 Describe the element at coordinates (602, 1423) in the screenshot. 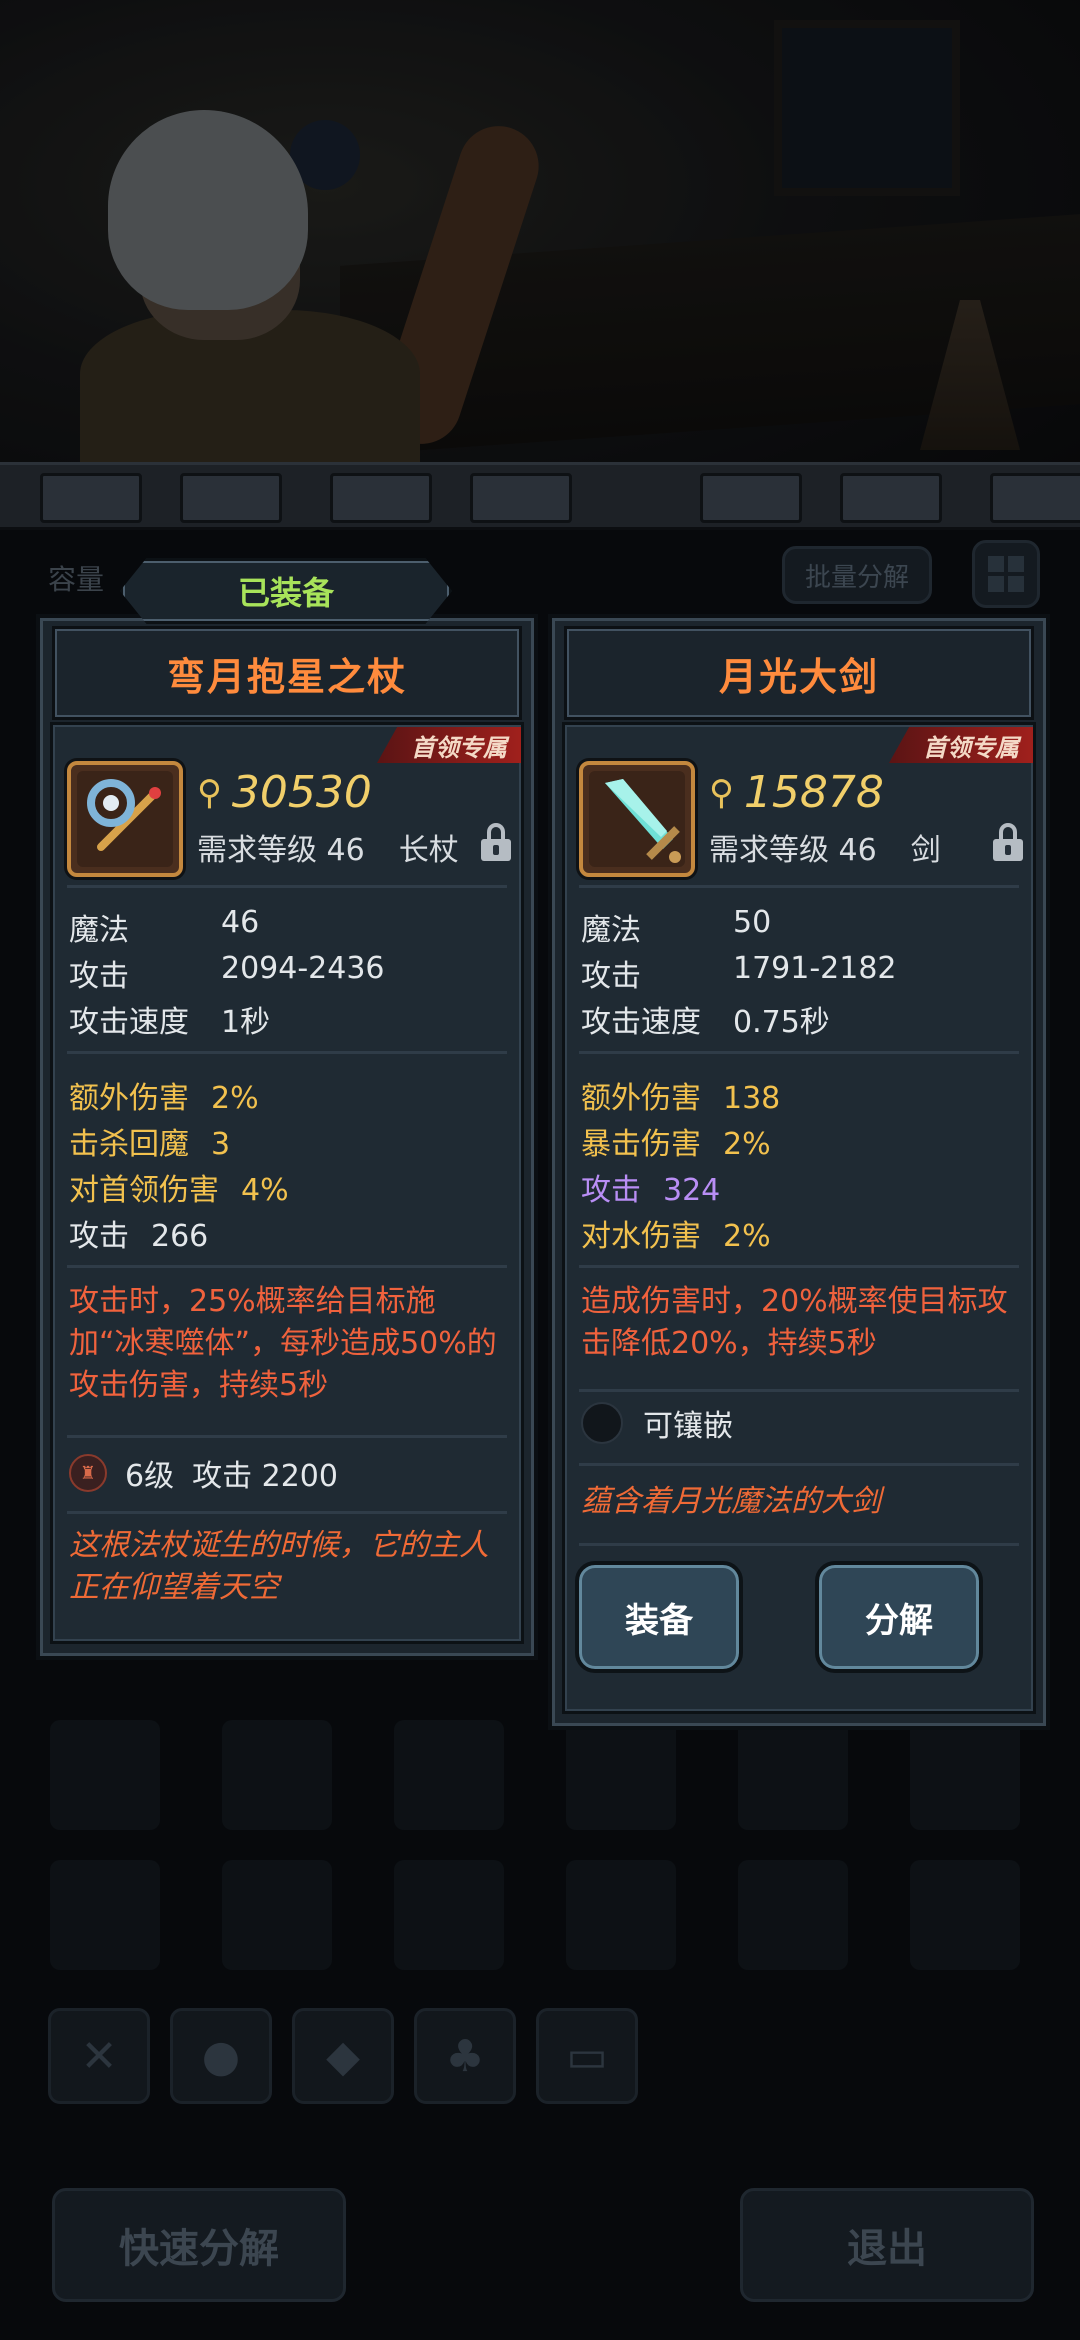

I see `socket-icon` at that location.